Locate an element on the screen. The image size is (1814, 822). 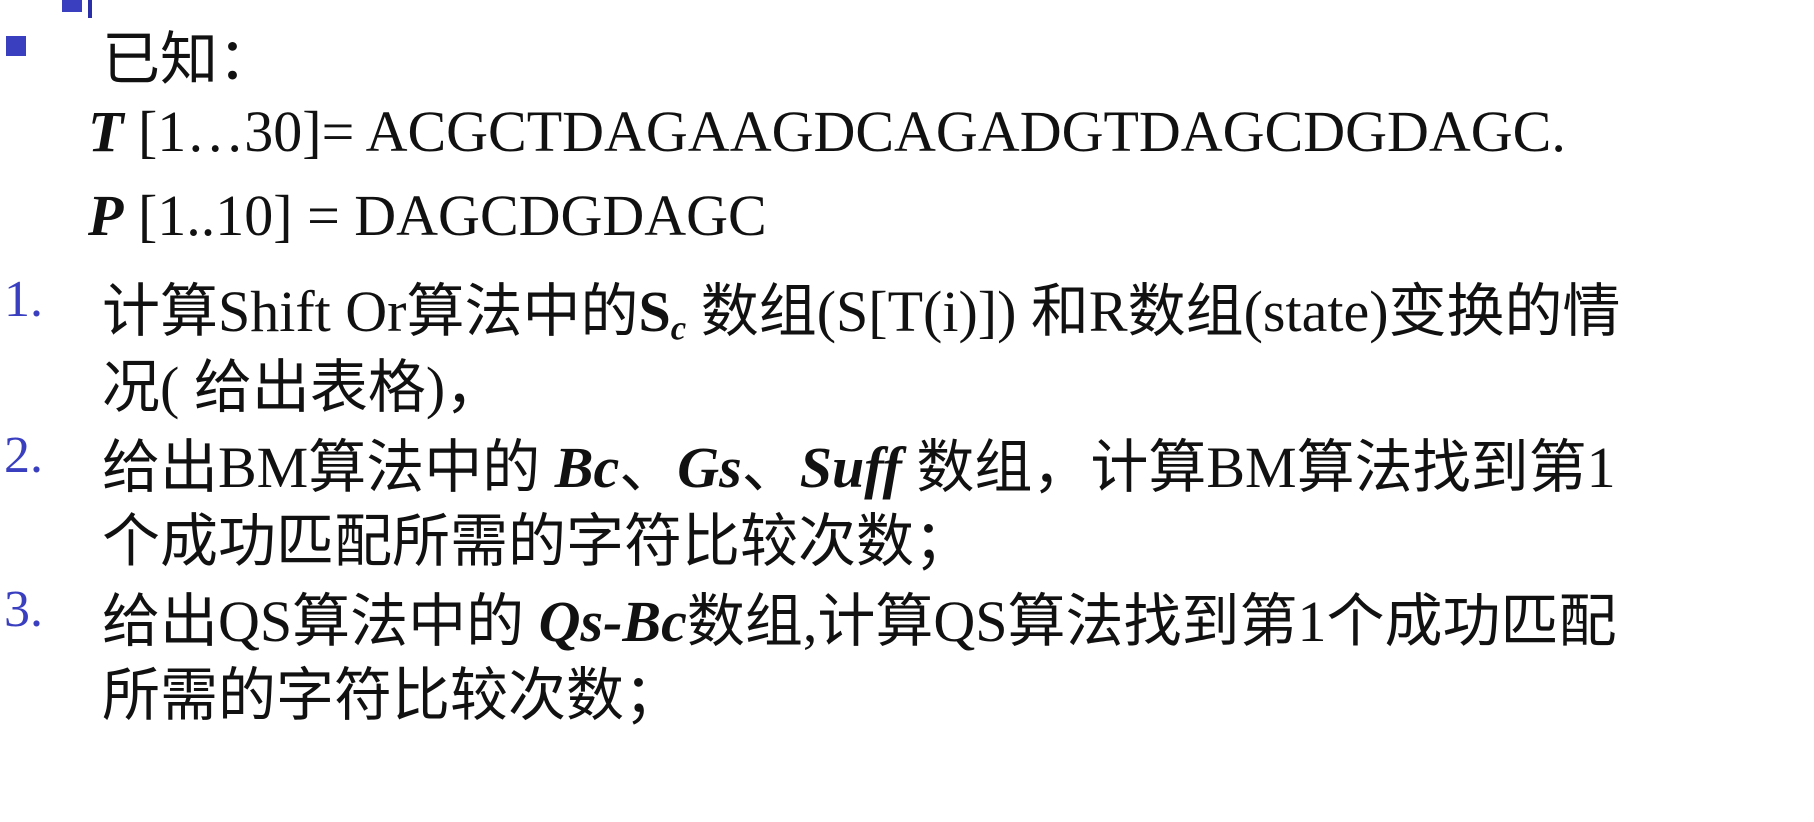
item-3-text-a: 给出QS算法中的 is located at coordinates (320, 621).